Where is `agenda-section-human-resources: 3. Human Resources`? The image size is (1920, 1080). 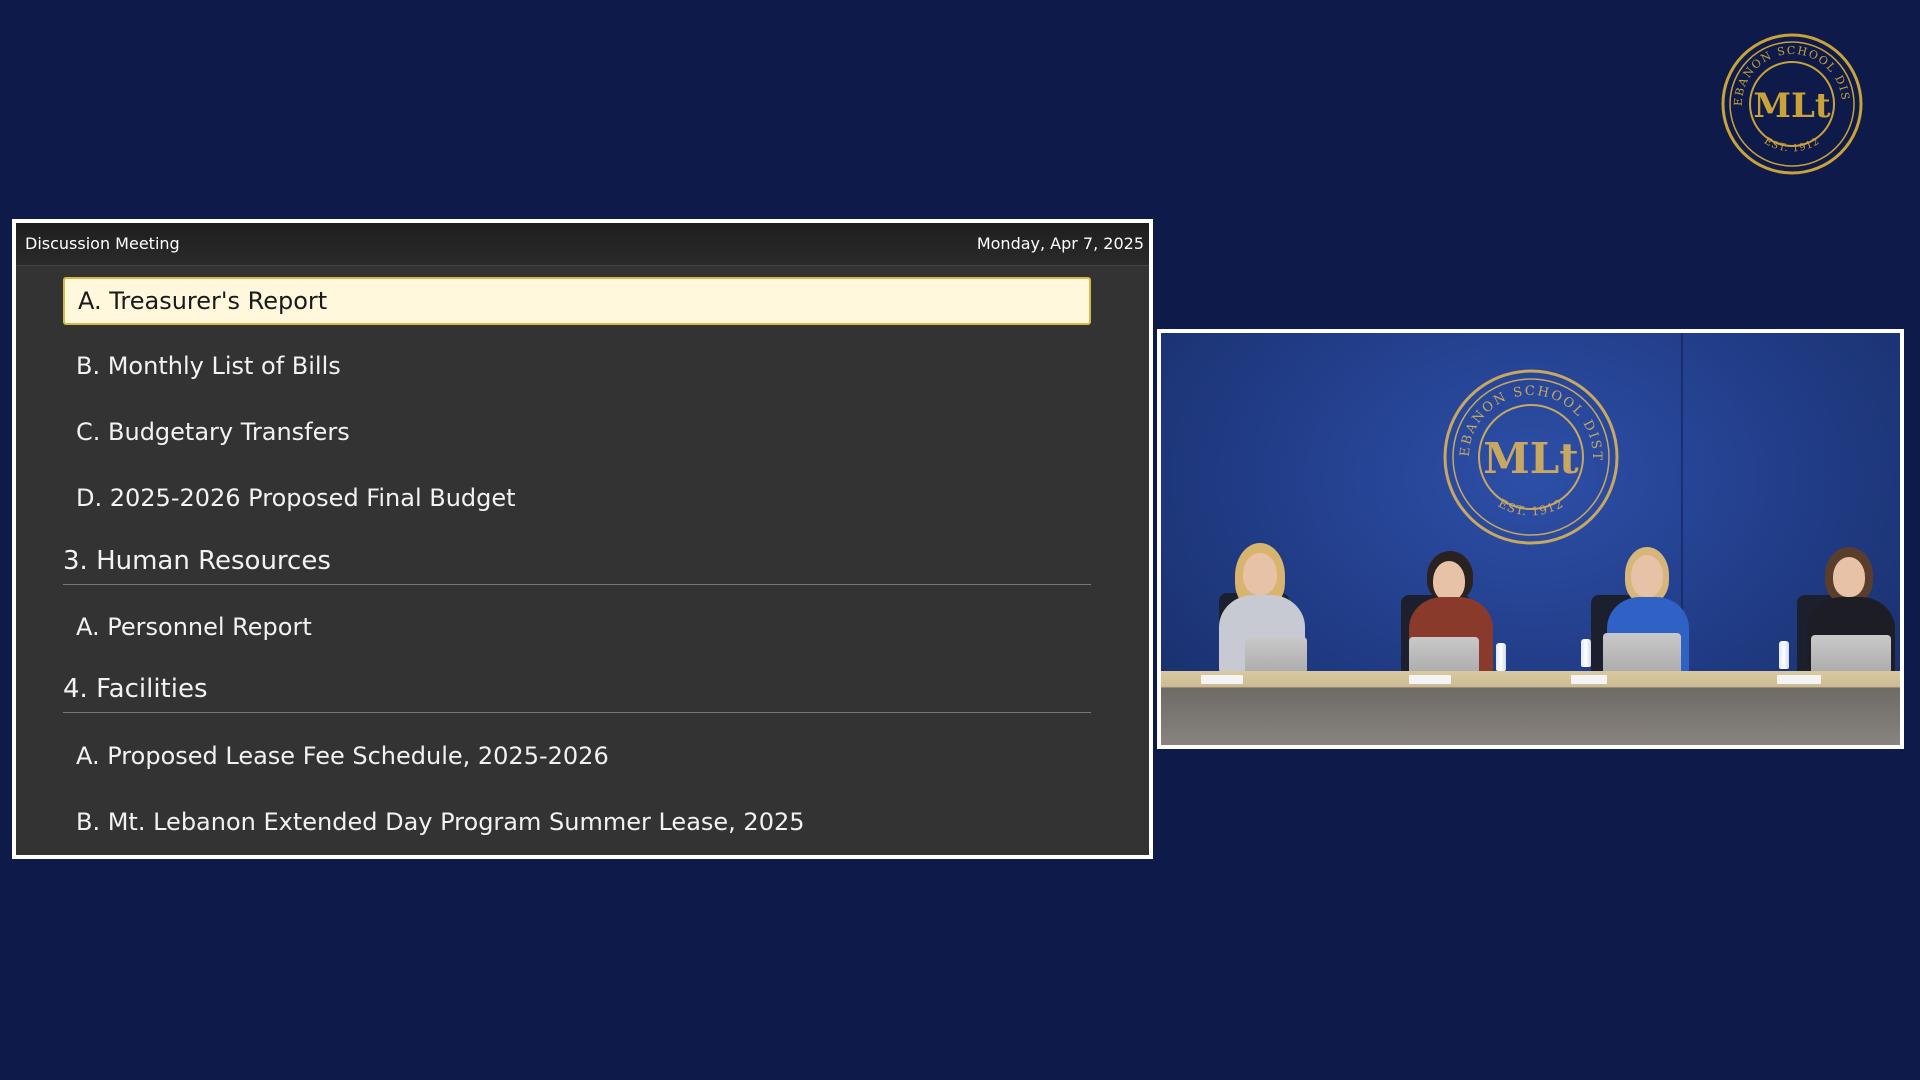 agenda-section-human-resources: 3. Human Resources is located at coordinates (577, 561).